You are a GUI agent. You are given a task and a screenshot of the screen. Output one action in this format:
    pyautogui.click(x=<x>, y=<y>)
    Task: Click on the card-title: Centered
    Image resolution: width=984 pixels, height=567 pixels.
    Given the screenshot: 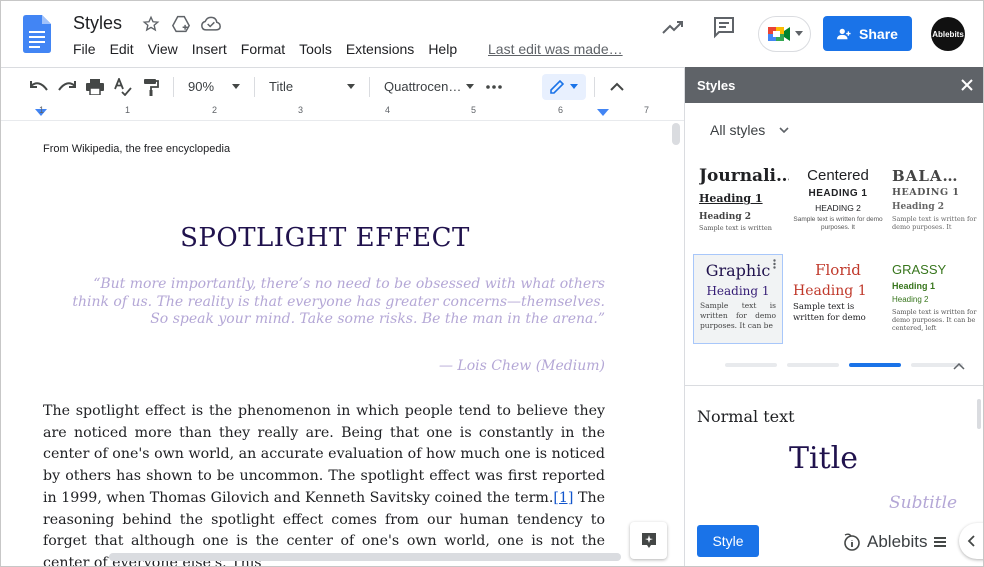 What is the action you would take?
    pyautogui.click(x=838, y=175)
    